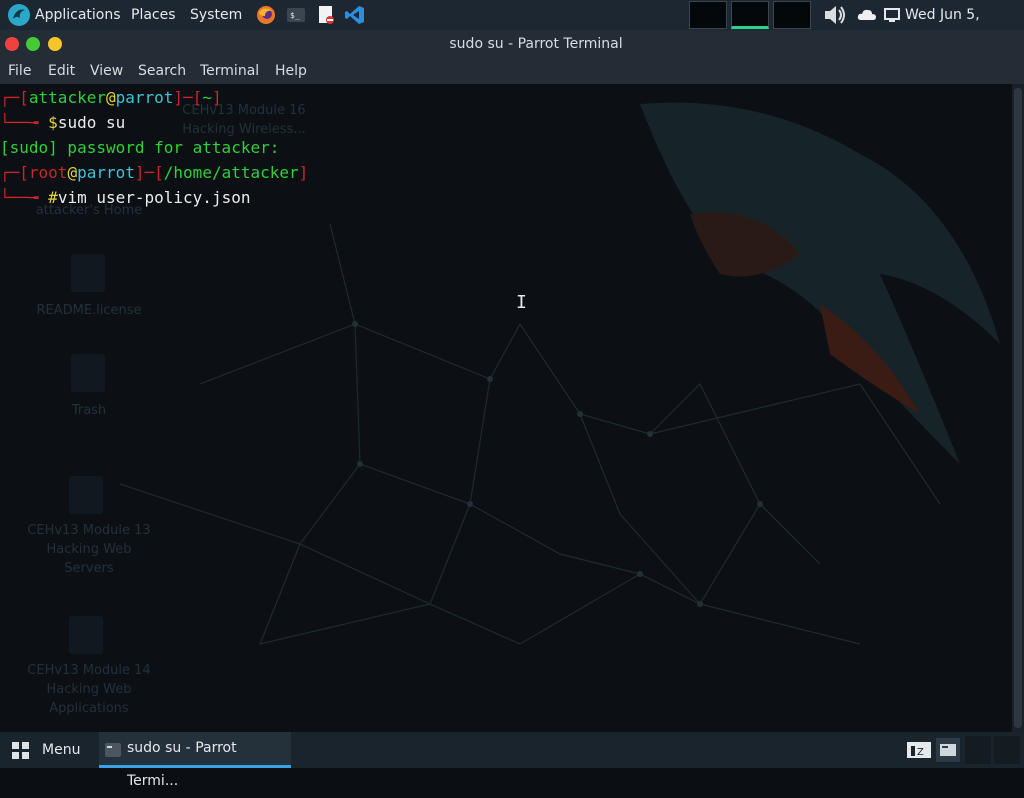  I want to click on show-desktop-icon, so click(948, 750).